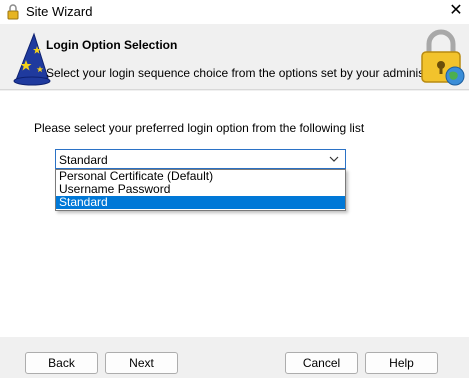  Describe the element at coordinates (112, 45) in the screenshot. I see `header-title: Login Option Selection` at that location.